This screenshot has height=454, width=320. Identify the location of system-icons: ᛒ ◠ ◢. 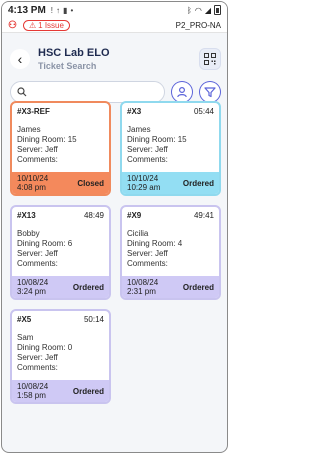
(204, 10).